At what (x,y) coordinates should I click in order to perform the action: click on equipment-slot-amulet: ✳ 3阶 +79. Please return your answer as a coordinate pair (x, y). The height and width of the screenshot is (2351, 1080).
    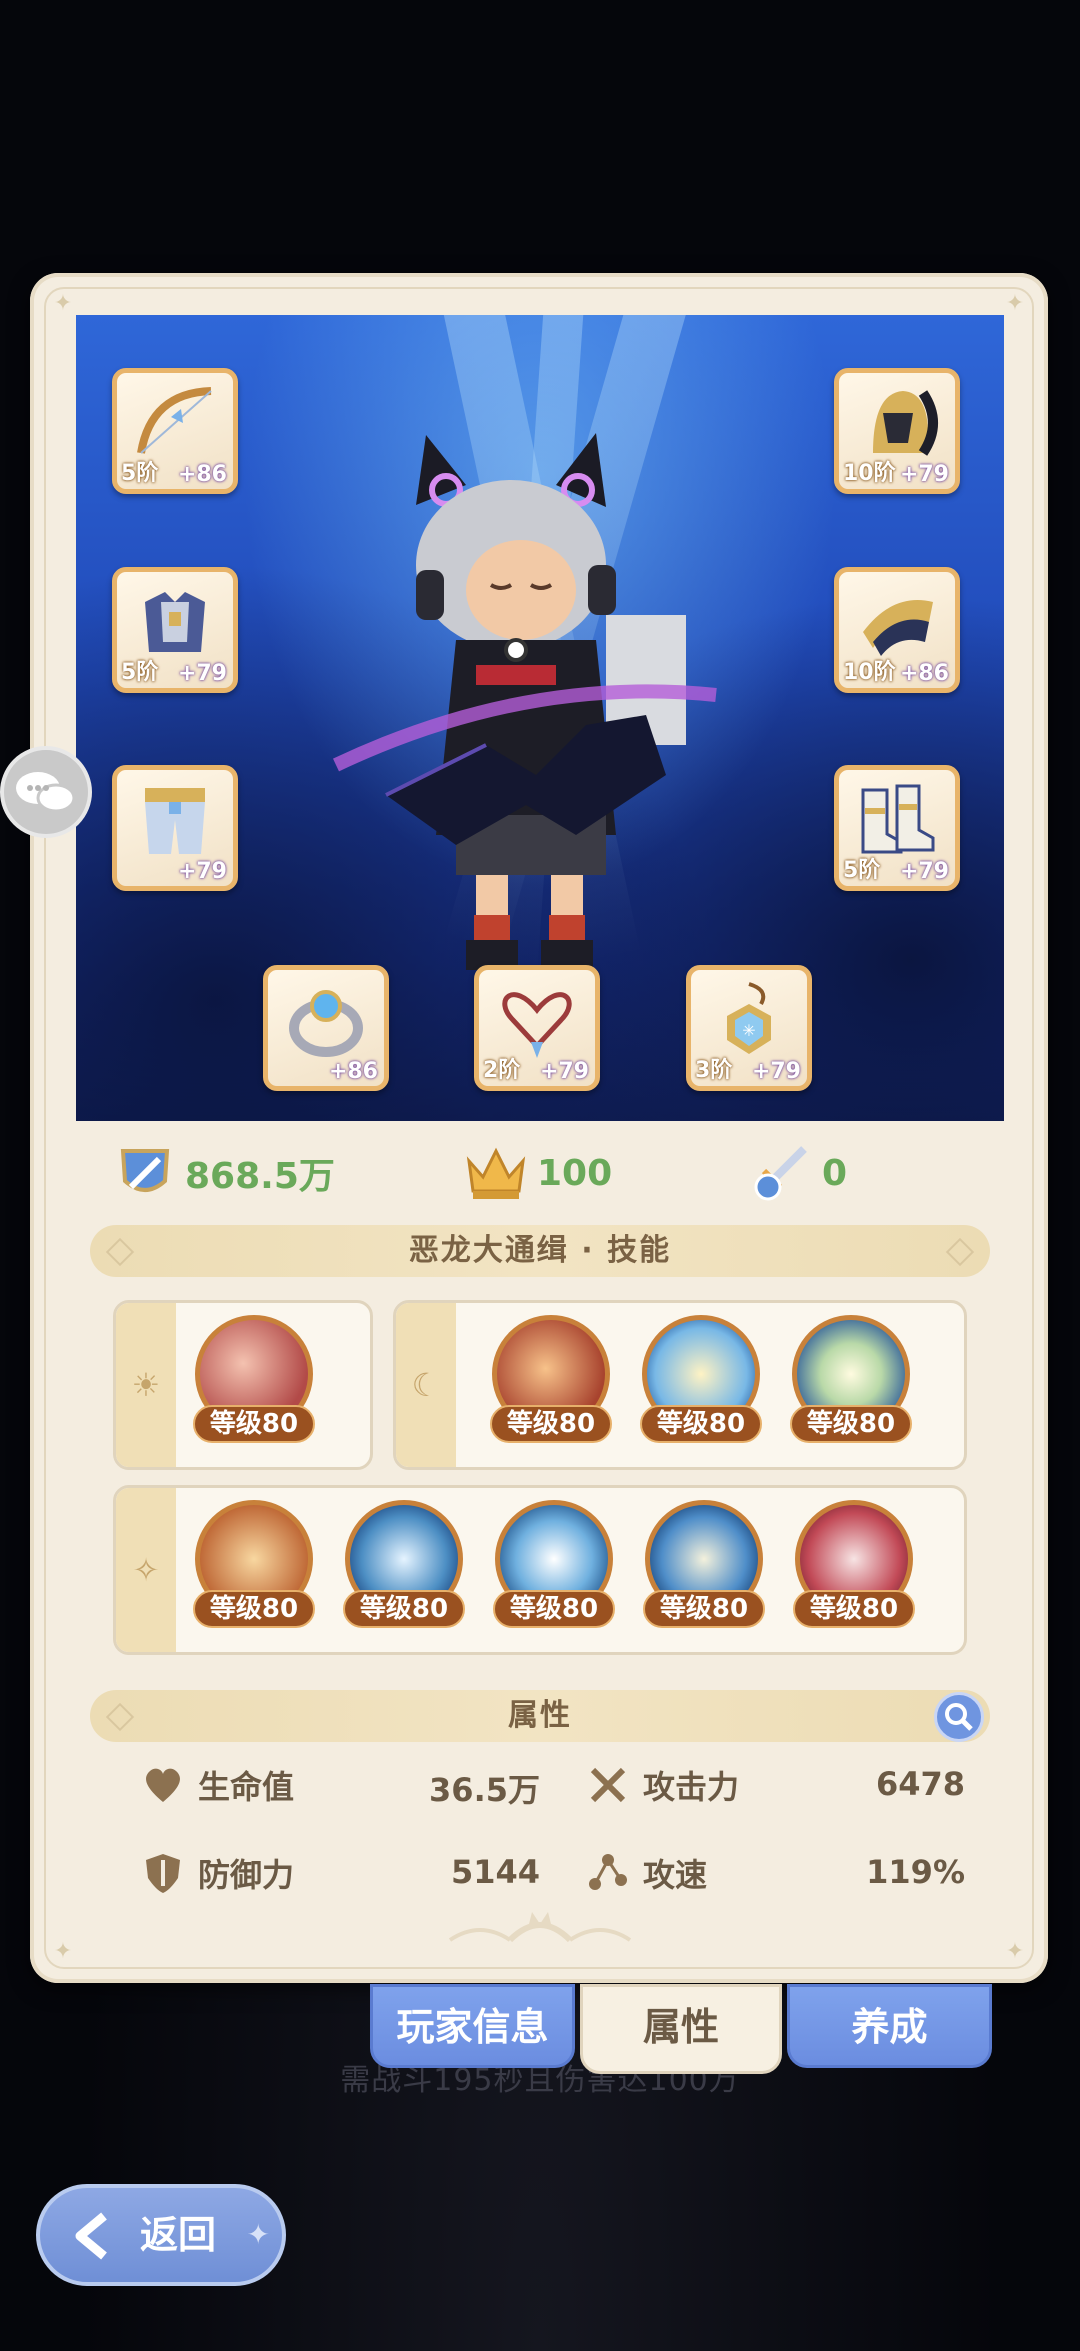
    Looking at the image, I should click on (749, 1028).